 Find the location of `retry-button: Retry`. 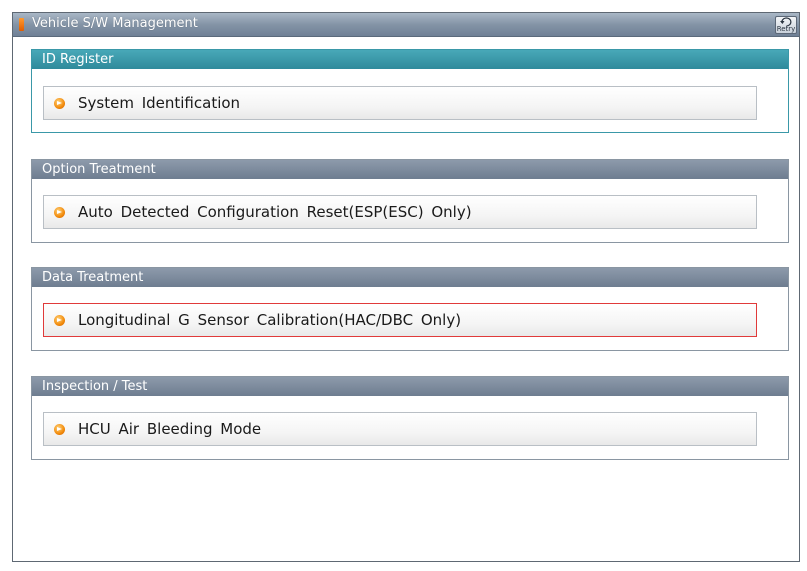

retry-button: Retry is located at coordinates (786, 25).